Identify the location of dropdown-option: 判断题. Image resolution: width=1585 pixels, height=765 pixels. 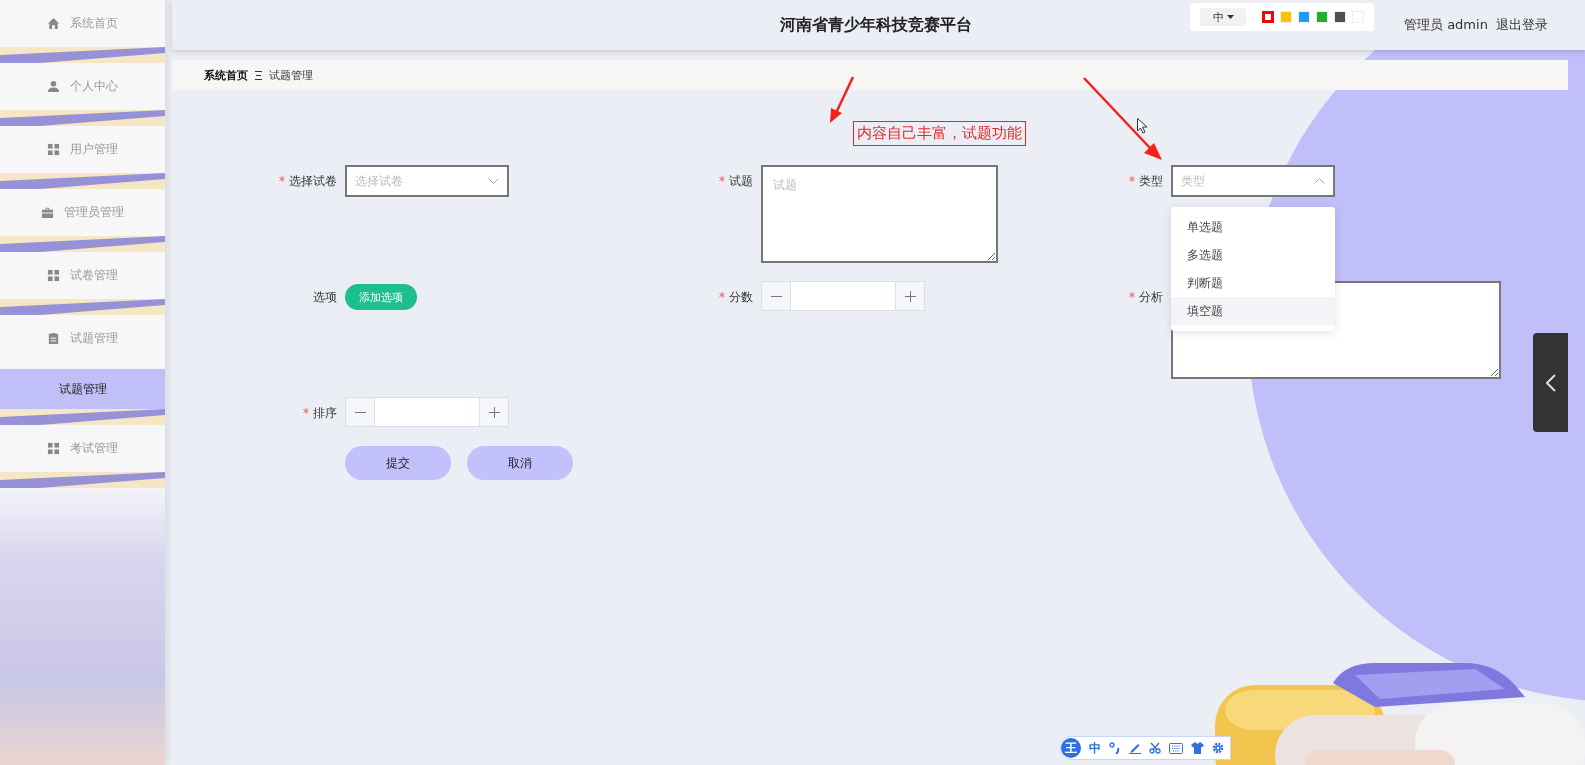
(1253, 283).